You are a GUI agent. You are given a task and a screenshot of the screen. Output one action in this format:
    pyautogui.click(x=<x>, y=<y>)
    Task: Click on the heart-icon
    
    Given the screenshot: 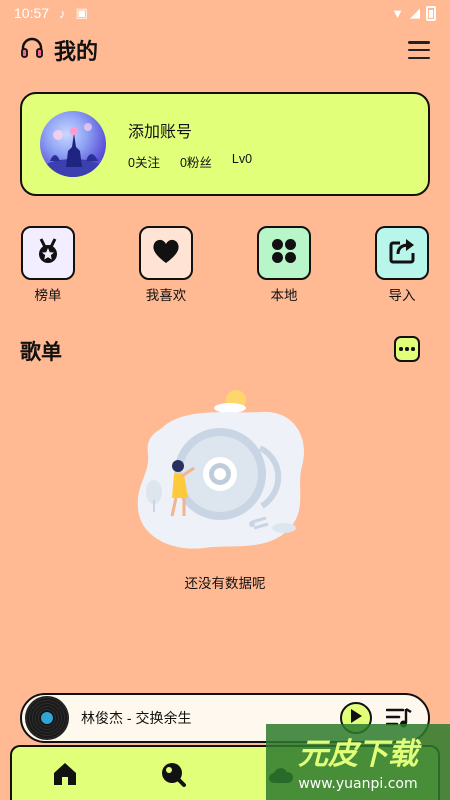 What is the action you would take?
    pyautogui.click(x=166, y=253)
    